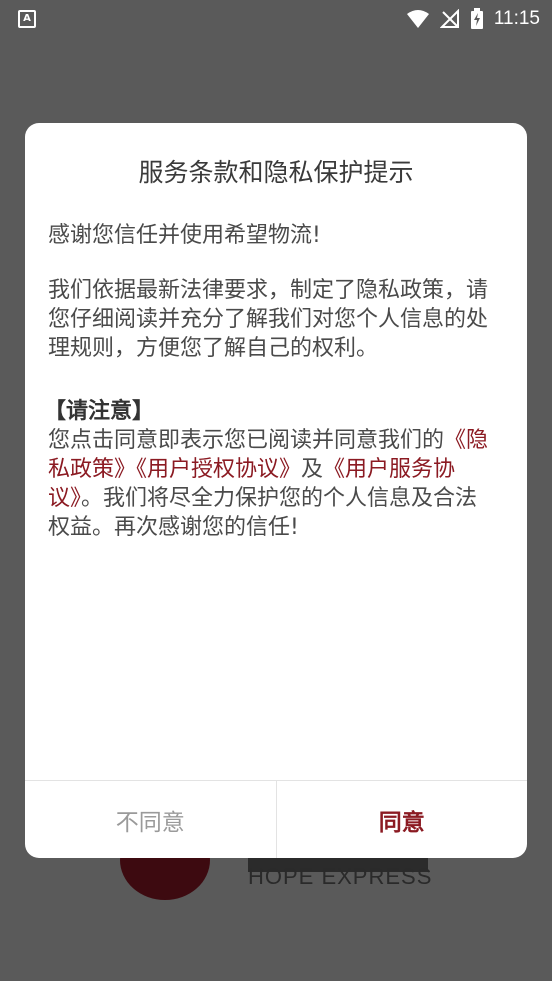  What do you see at coordinates (263, 513) in the screenshot?
I see `notice-suffix: 。我们将尽全力保护您的个人信息及合法权益。再次感谢您的信任!` at bounding box center [263, 513].